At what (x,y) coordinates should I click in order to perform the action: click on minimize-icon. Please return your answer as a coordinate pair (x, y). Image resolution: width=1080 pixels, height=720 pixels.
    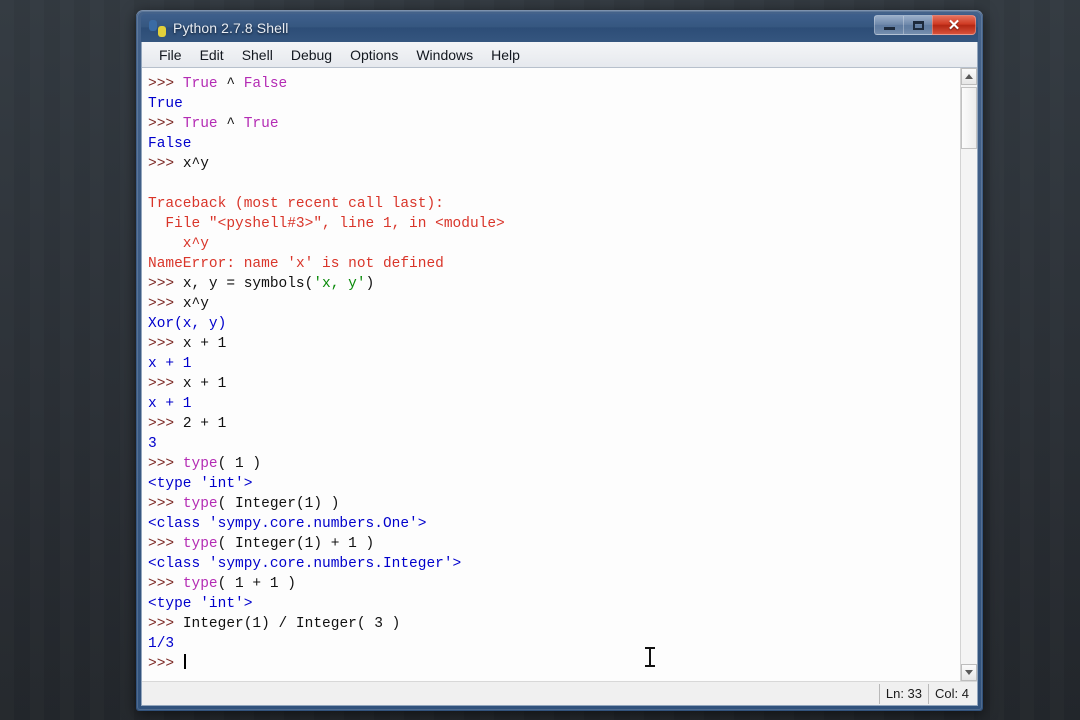
    Looking at the image, I should click on (889, 28).